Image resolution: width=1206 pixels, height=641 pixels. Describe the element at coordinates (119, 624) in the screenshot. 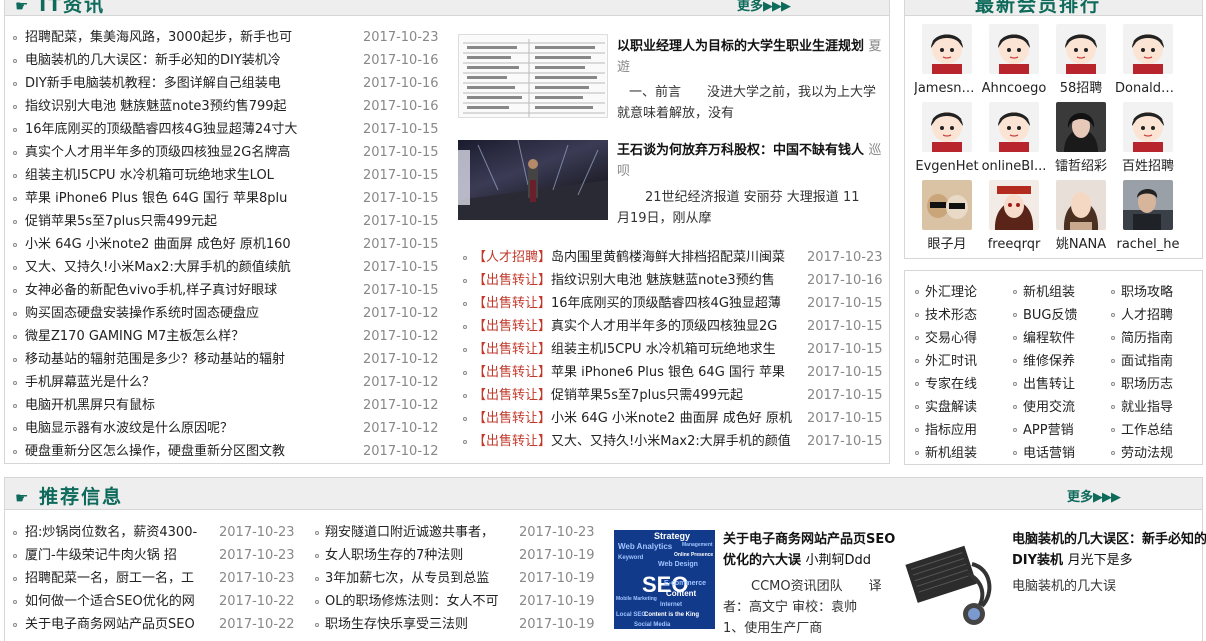

I see `list-item-title: 关于电子商务网站产品页SEO` at that location.